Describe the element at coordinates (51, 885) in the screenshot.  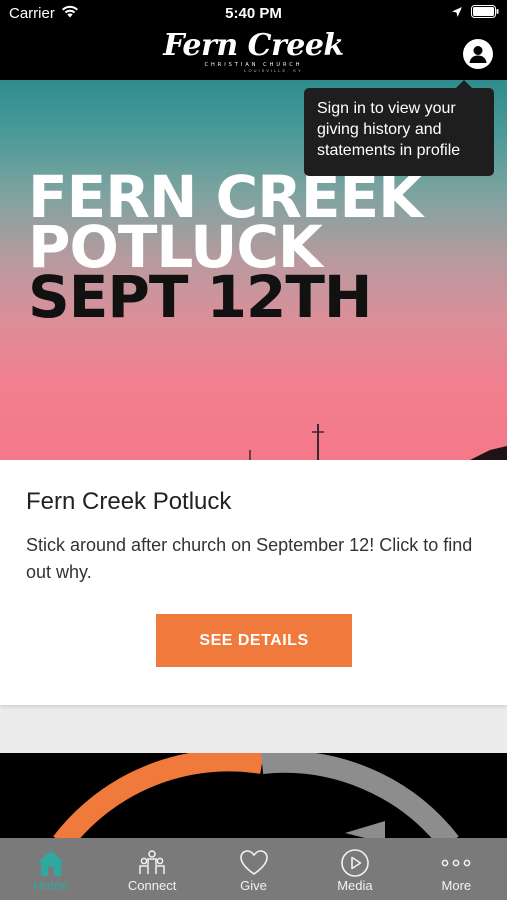
I see `tab-label-home: Home` at that location.